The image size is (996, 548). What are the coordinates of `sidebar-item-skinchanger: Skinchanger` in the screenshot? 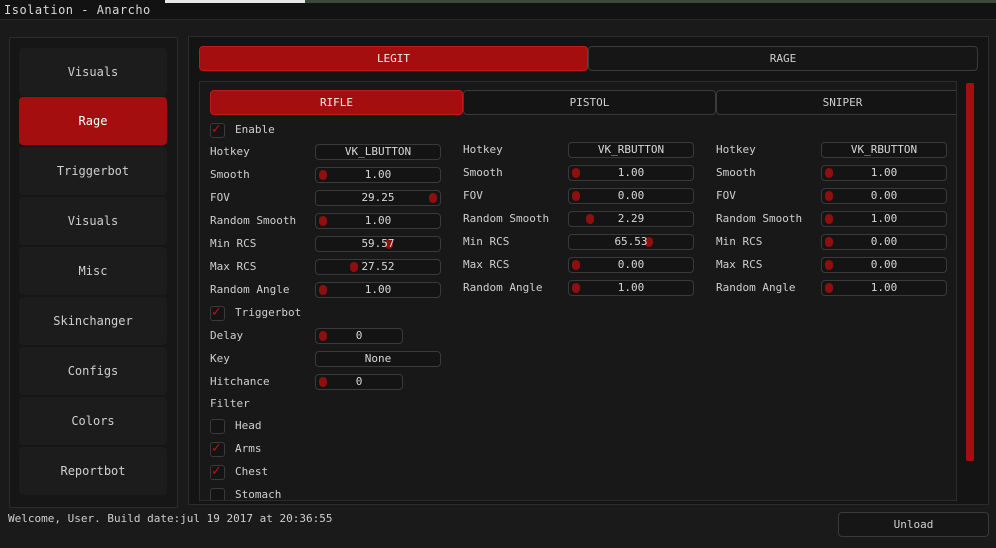 It's located at (93, 321).